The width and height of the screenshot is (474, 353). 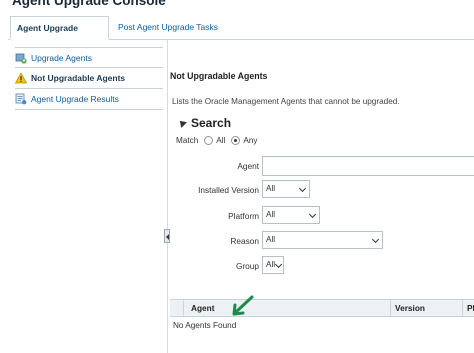 What do you see at coordinates (21, 58) in the screenshot?
I see `upgrade-agents-icon` at bounding box center [21, 58].